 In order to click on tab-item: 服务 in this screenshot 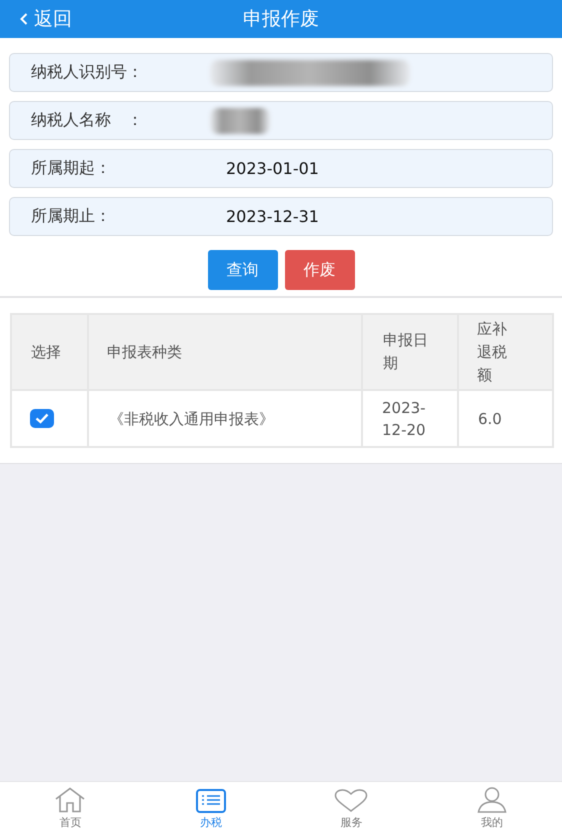, I will do `click(351, 807)`.